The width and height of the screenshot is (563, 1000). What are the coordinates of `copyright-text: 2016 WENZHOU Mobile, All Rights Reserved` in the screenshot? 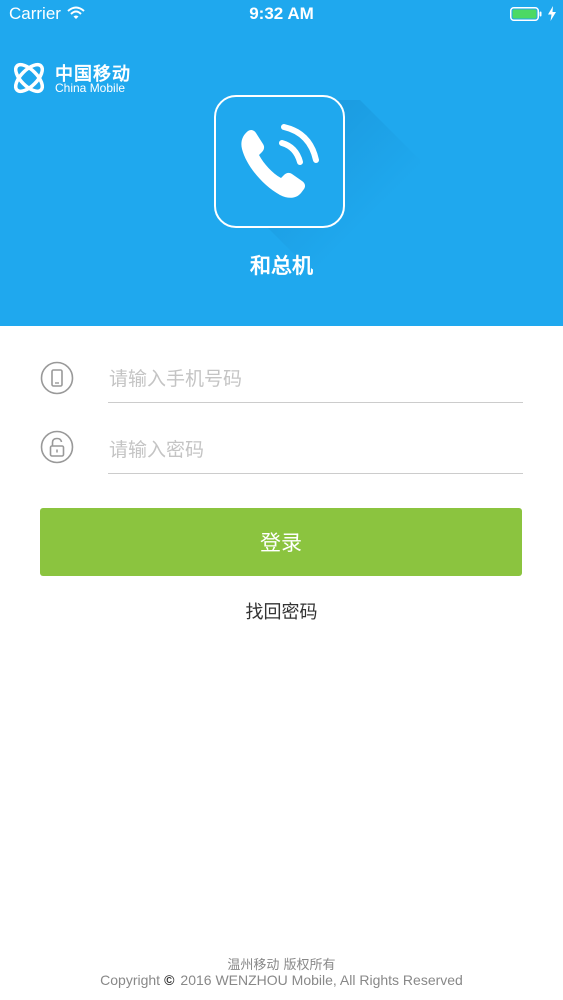 It's located at (321, 980).